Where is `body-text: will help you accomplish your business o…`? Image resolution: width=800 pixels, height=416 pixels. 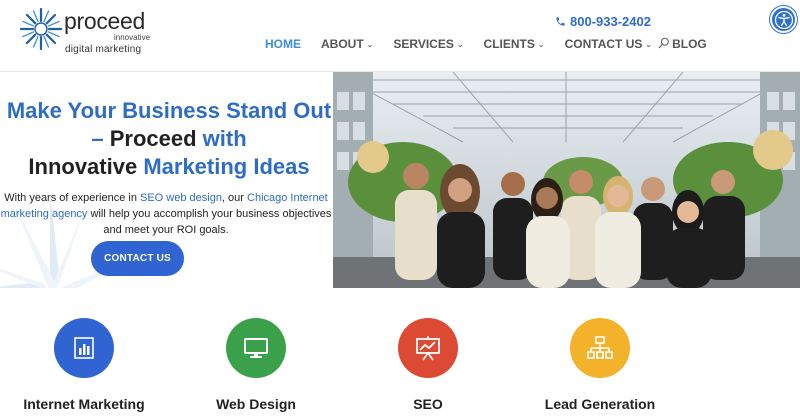 body-text: will help you accomplish your business o… is located at coordinates (209, 222).